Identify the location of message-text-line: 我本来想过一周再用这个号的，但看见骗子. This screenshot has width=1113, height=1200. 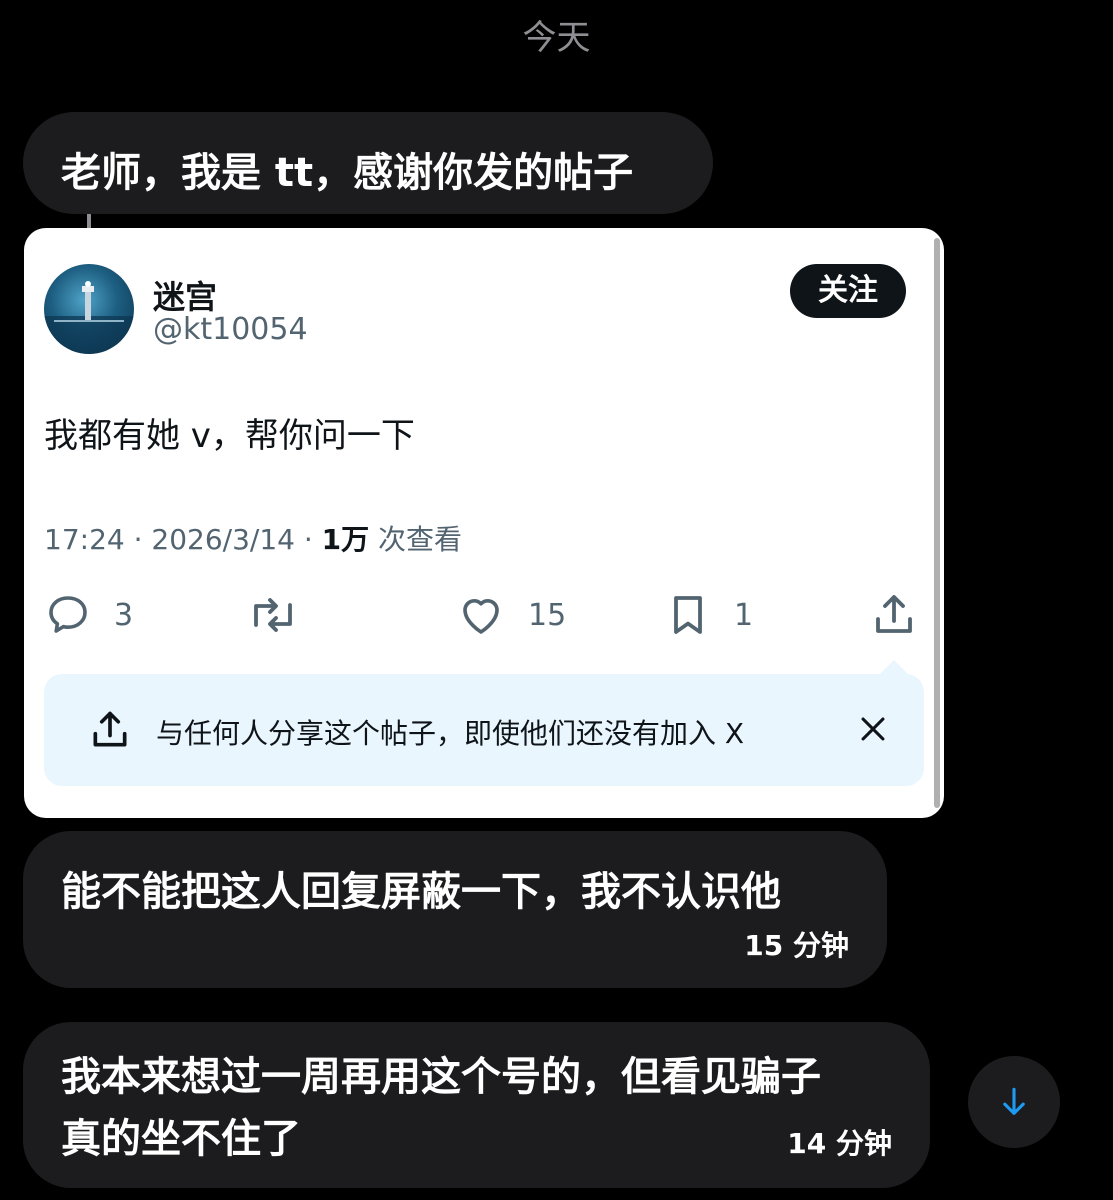
(441, 1077).